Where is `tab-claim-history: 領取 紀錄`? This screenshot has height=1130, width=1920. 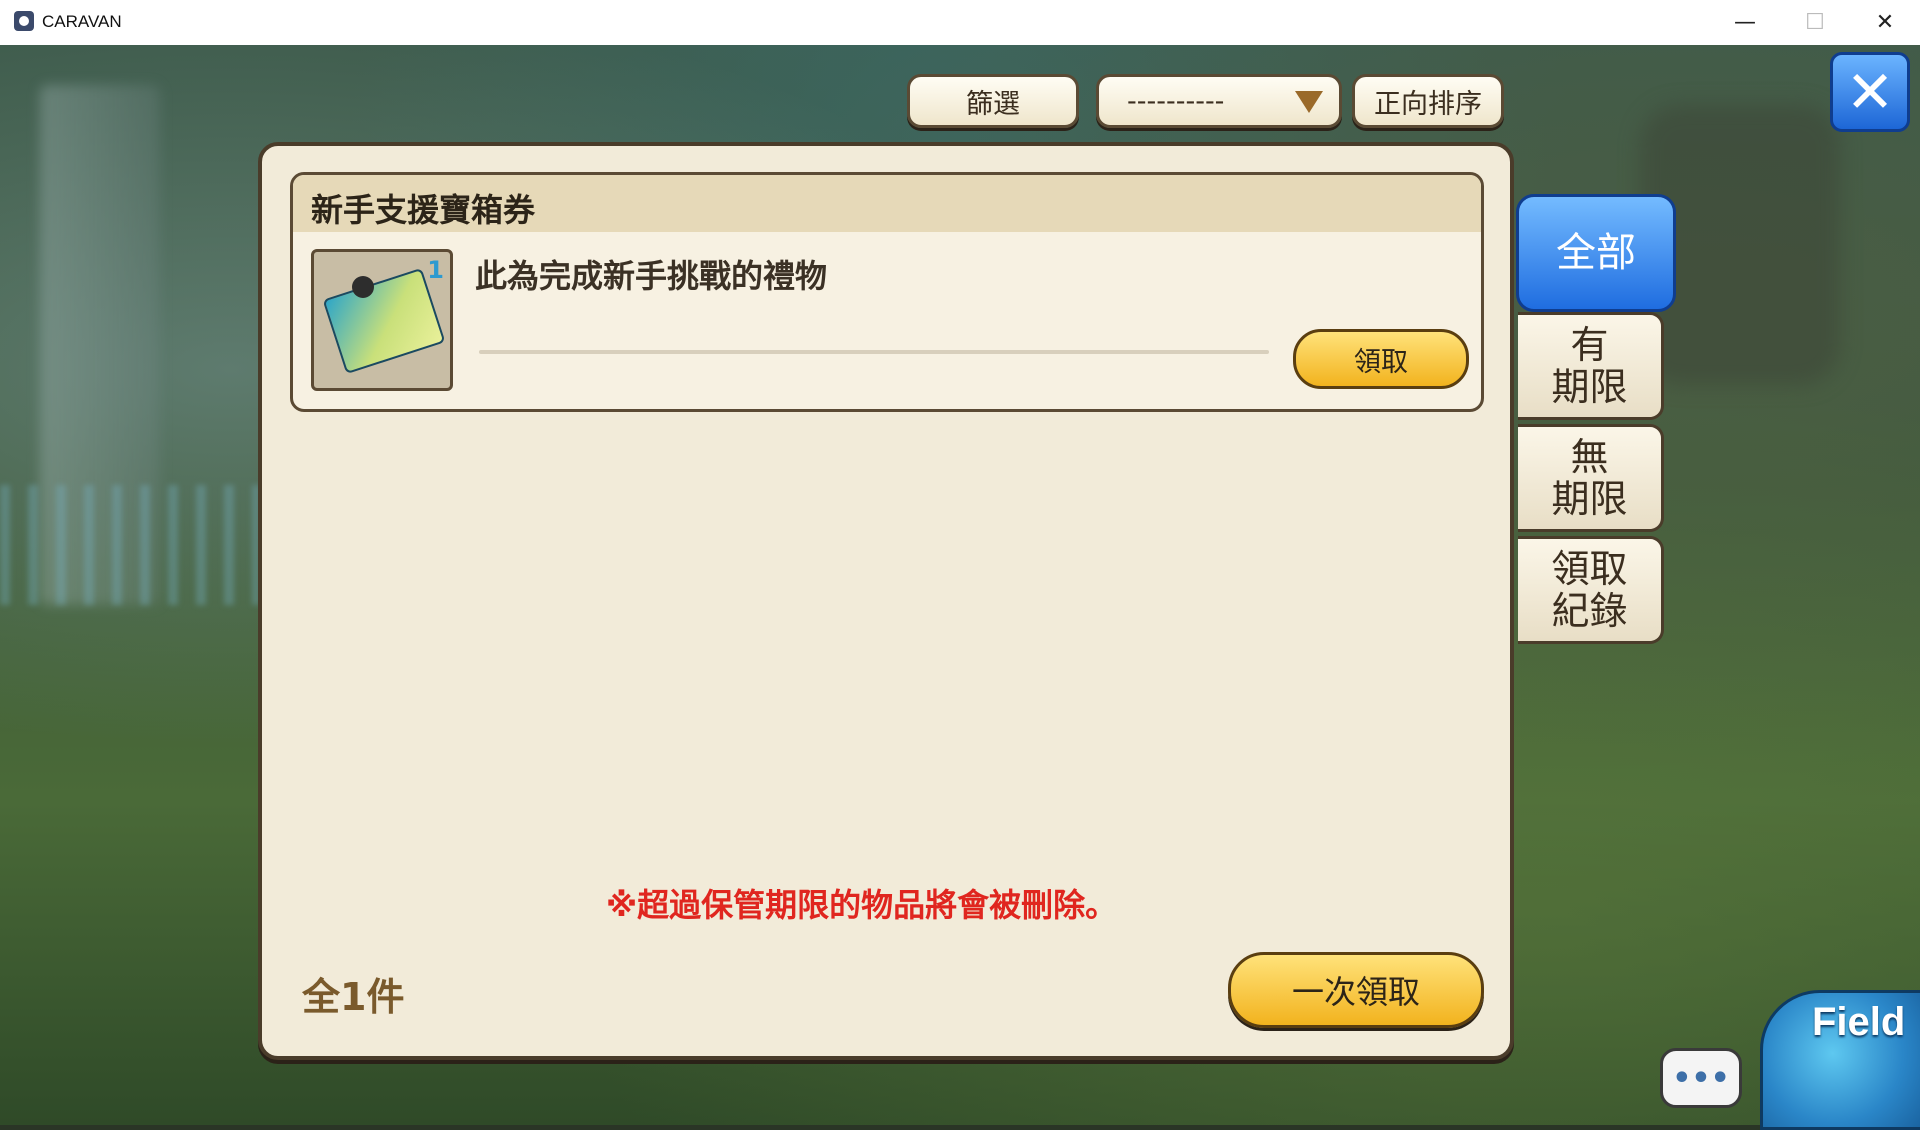 tab-claim-history: 領取 紀錄 is located at coordinates (1591, 590).